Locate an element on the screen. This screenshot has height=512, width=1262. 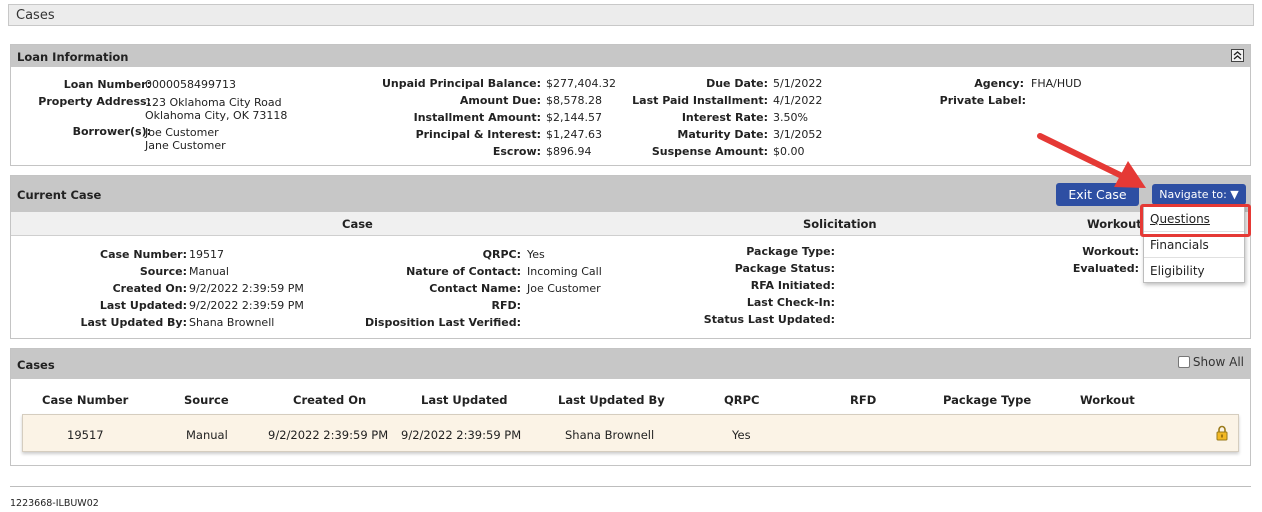
upb-label: Unpaid Principal Balance: is located at coordinates (461, 83).